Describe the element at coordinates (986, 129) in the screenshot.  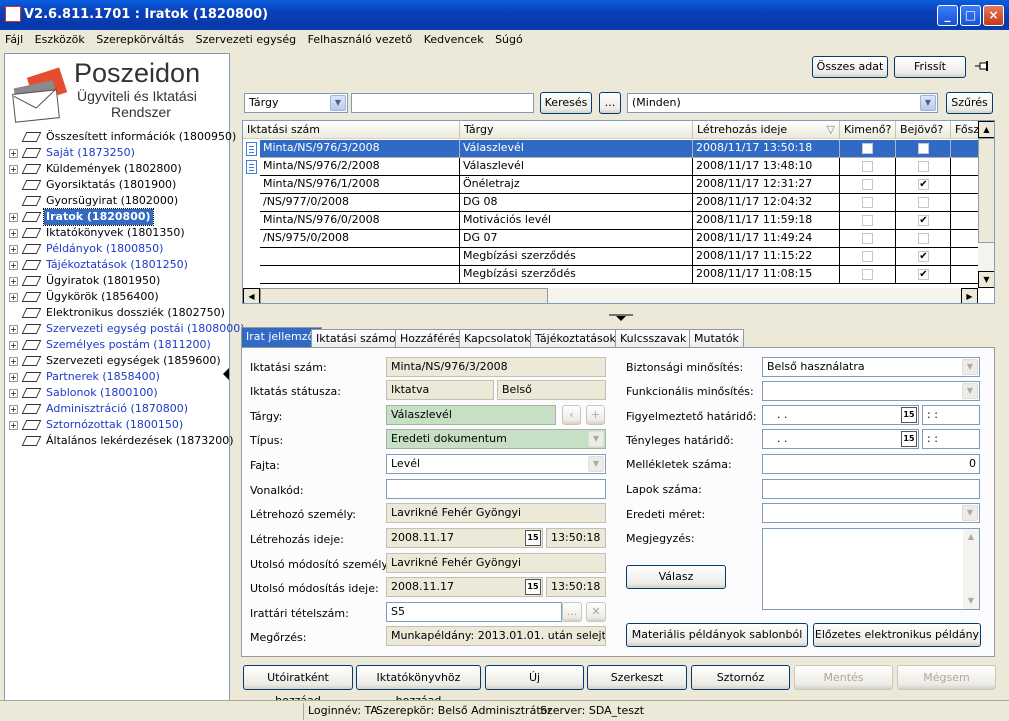
I see `scroll-up-icon: ▲` at that location.